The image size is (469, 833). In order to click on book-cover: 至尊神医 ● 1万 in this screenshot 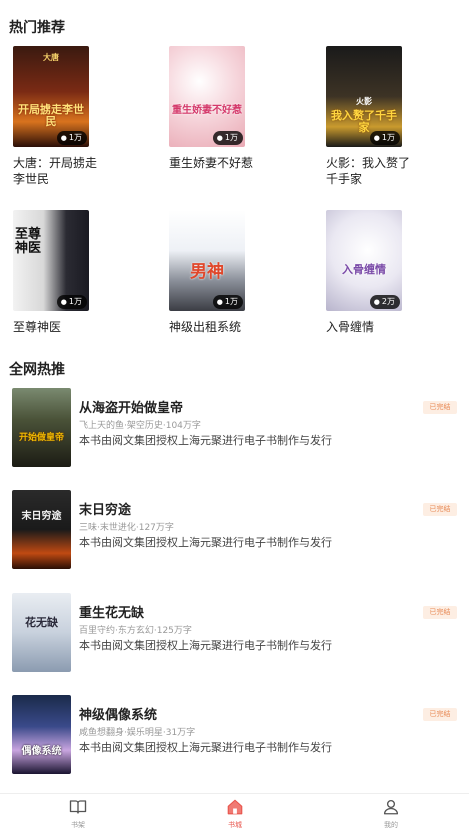, I will do `click(51, 260)`.